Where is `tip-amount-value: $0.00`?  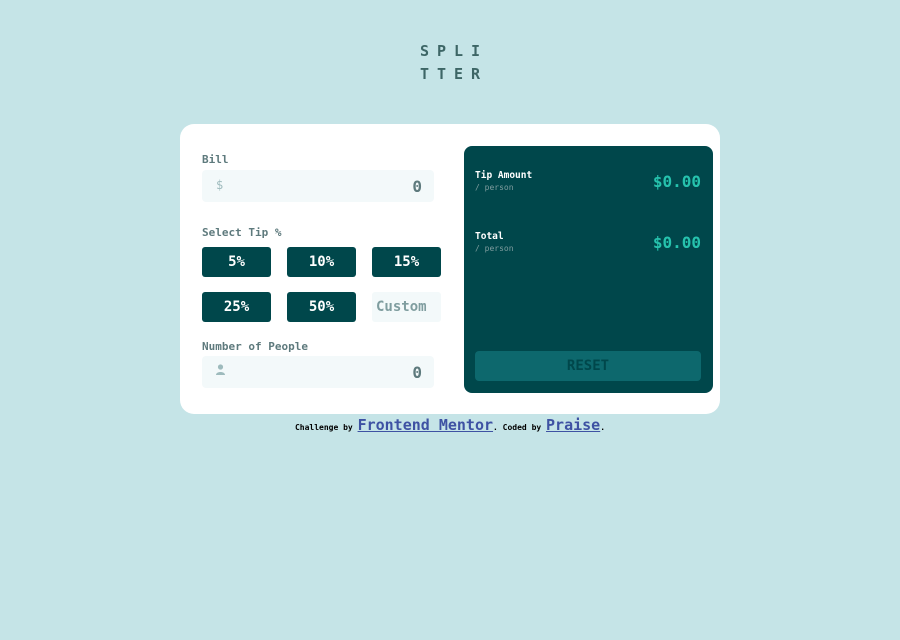
tip-amount-value: $0.00 is located at coordinates (676, 181).